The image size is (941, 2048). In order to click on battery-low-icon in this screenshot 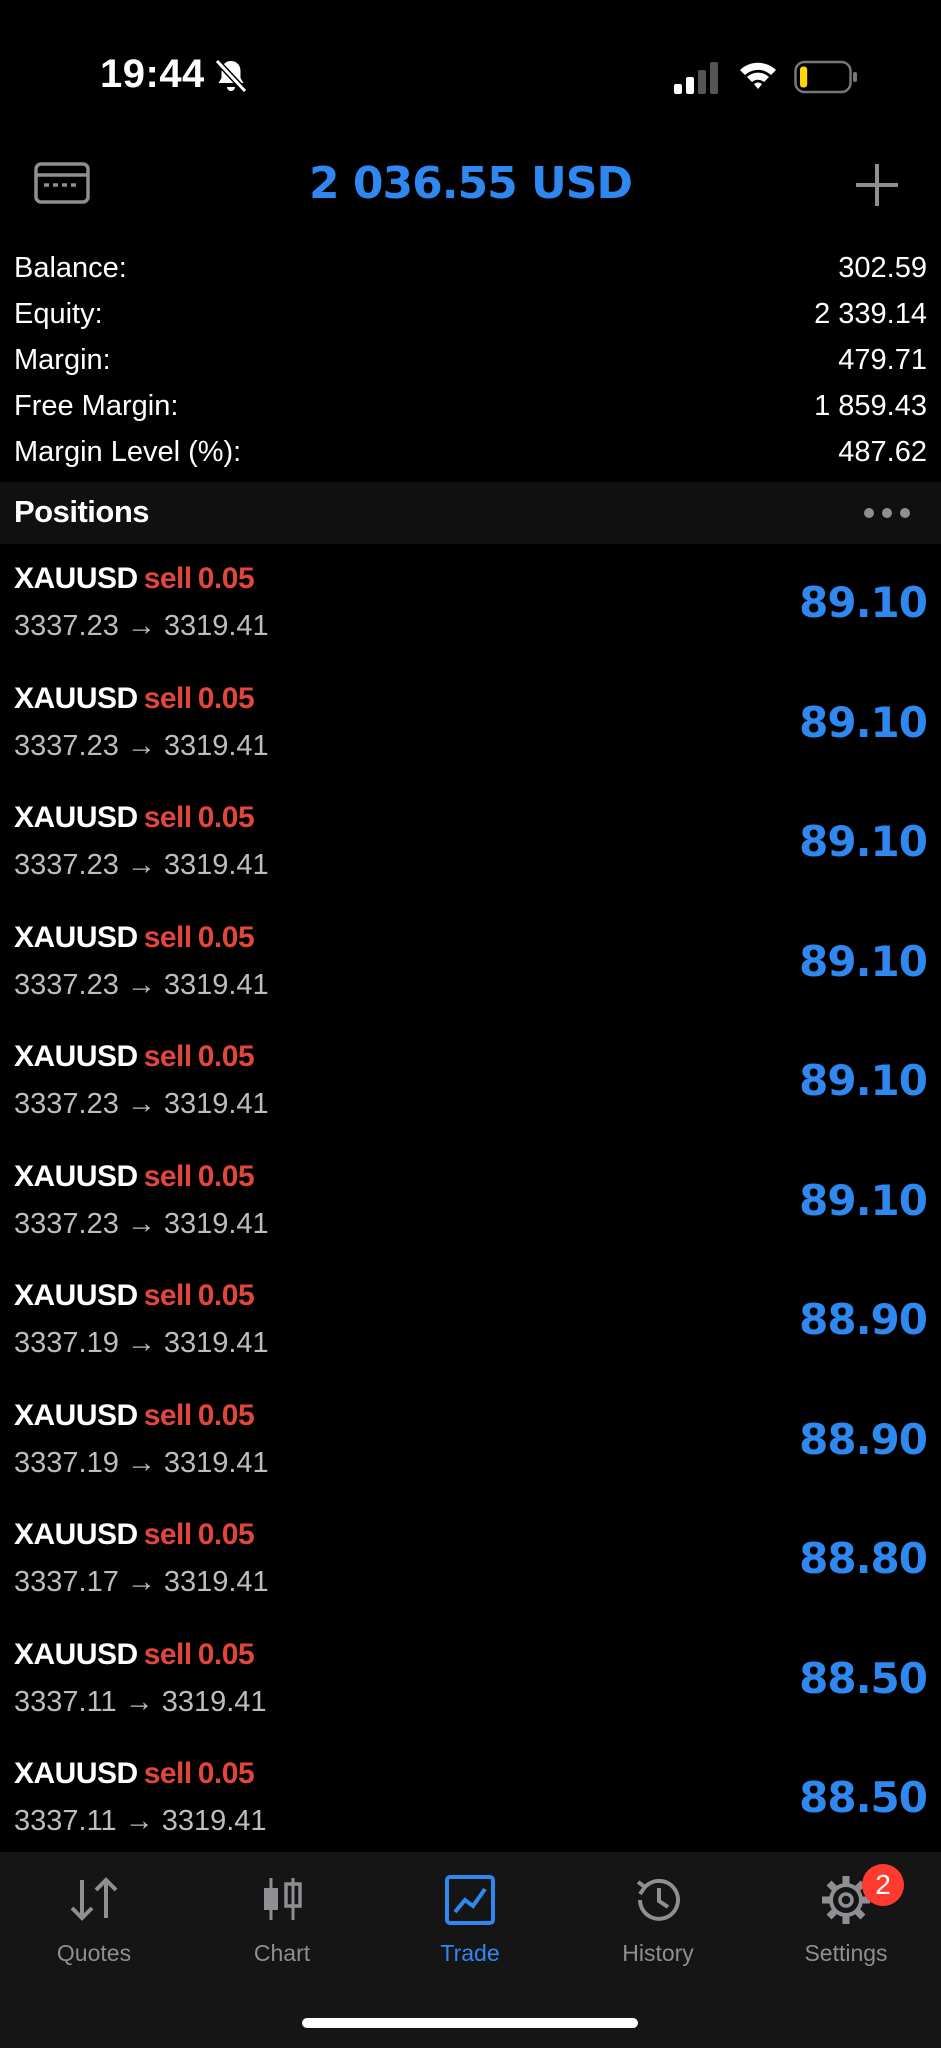, I will do `click(825, 77)`.